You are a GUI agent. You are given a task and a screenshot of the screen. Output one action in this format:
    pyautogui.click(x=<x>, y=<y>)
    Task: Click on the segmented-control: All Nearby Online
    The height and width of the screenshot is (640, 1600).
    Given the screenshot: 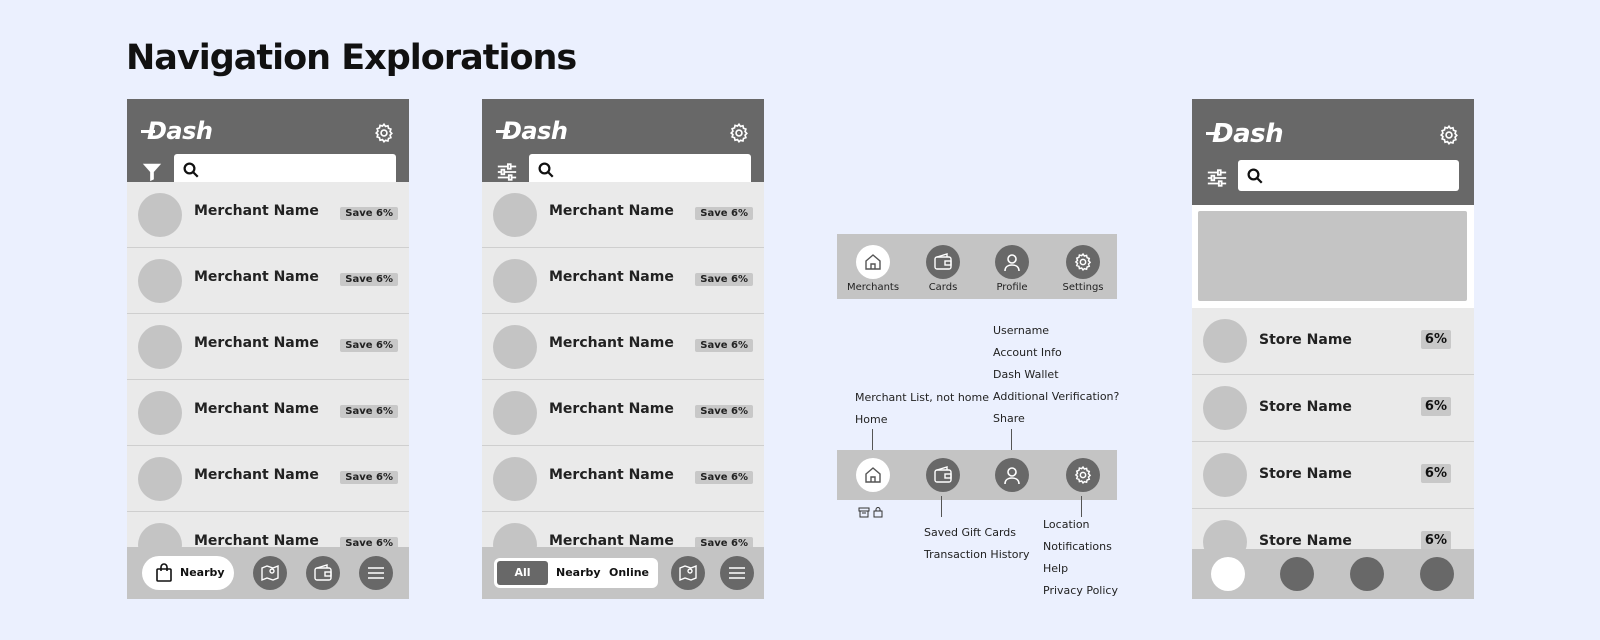 What is the action you would take?
    pyautogui.click(x=576, y=573)
    